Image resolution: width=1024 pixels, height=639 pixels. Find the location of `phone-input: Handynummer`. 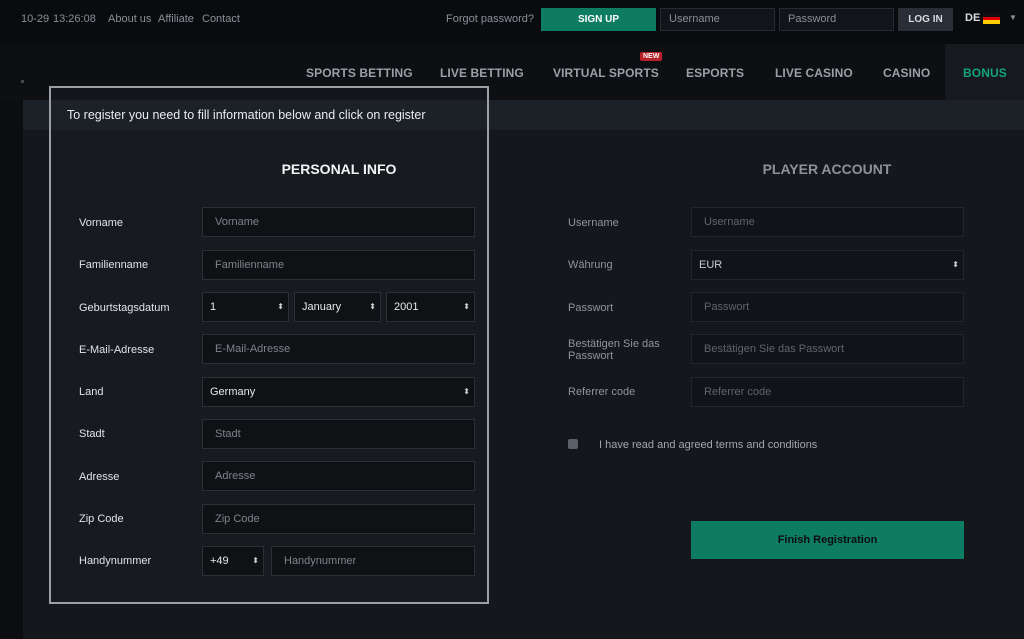

phone-input: Handynummer is located at coordinates (373, 561).